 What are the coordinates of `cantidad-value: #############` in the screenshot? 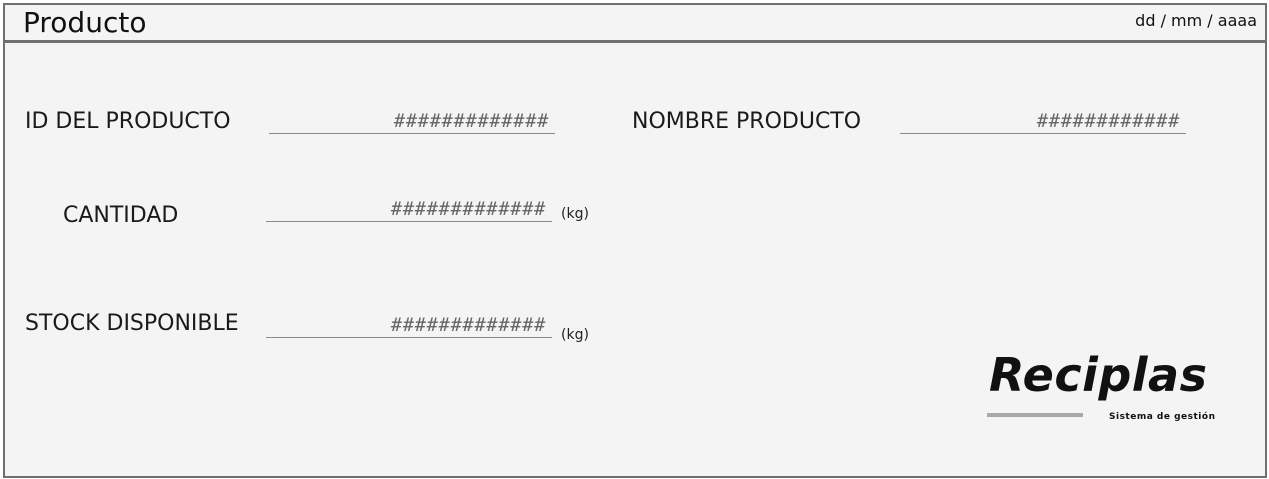 It's located at (468, 209).